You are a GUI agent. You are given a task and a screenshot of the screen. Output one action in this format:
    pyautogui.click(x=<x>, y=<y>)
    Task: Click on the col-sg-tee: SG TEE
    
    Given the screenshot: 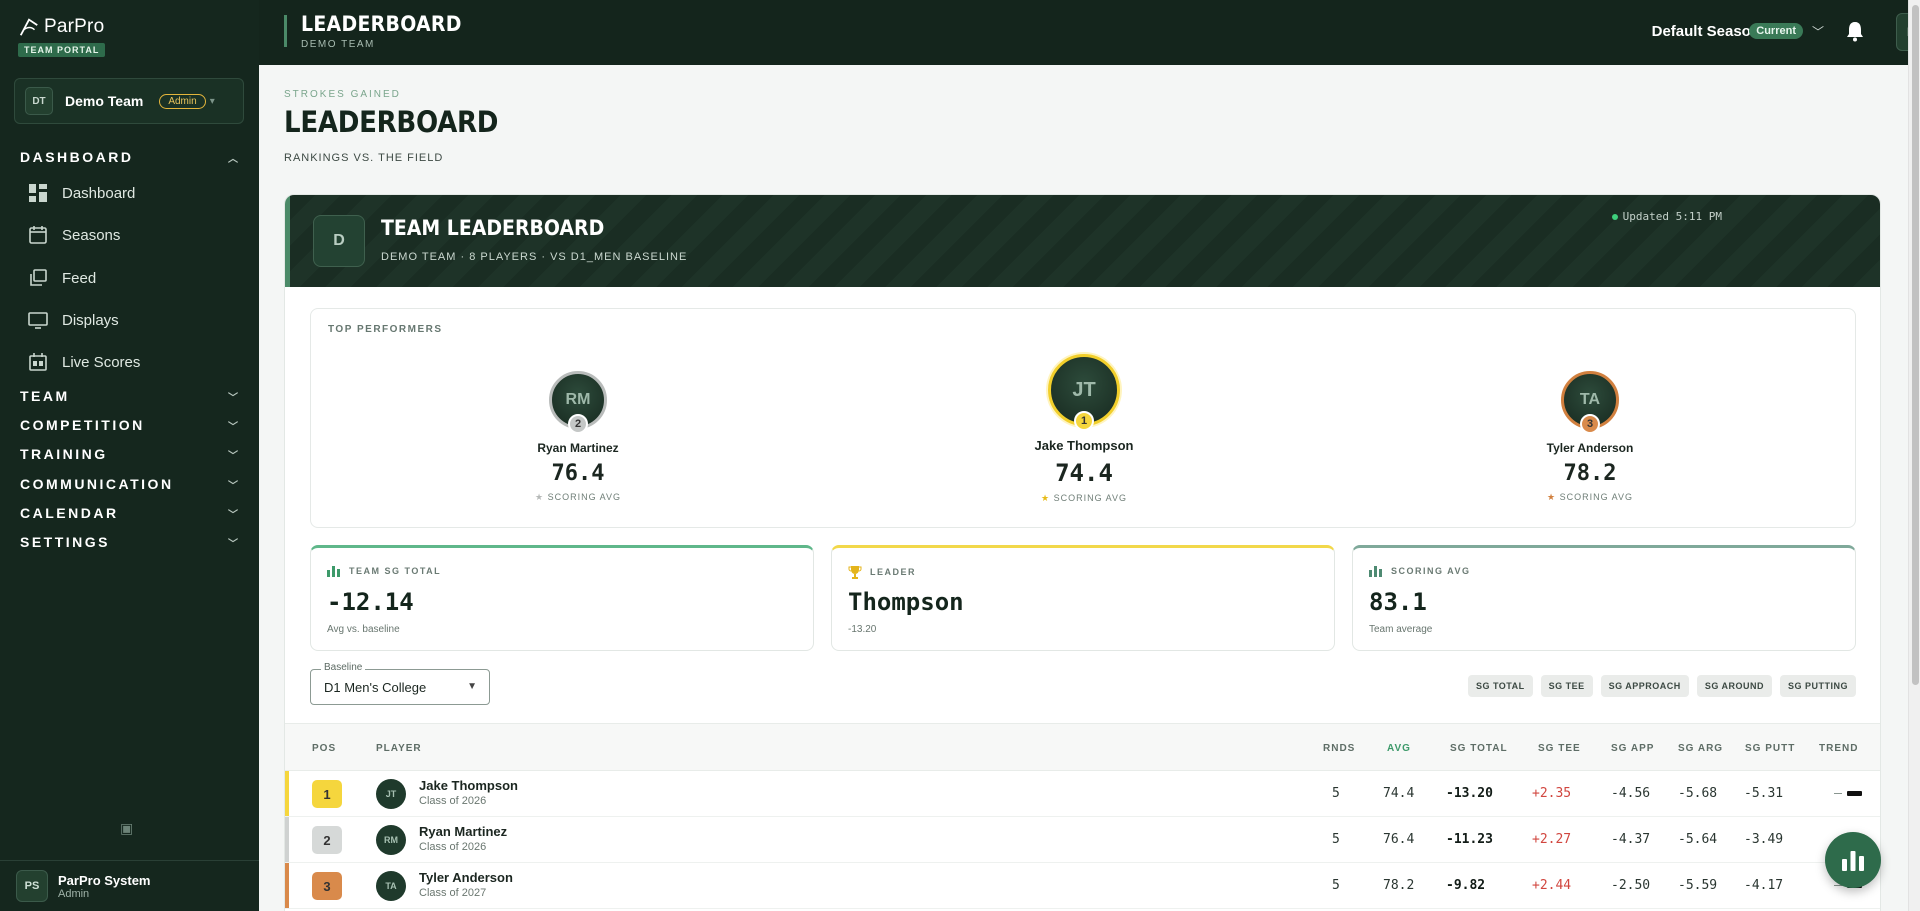 What is the action you would take?
    pyautogui.click(x=1559, y=748)
    